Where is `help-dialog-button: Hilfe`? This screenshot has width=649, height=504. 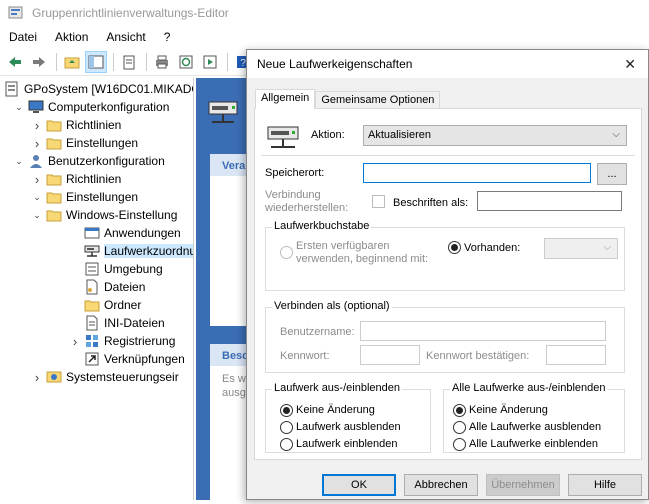
help-dialog-button: Hilfe is located at coordinates (605, 485).